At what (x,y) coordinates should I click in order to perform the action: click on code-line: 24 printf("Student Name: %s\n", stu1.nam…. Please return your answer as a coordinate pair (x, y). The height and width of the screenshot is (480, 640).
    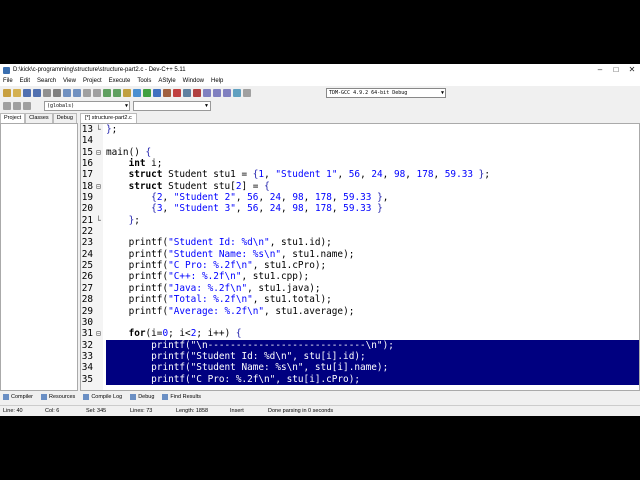
    Looking at the image, I should click on (360, 254).